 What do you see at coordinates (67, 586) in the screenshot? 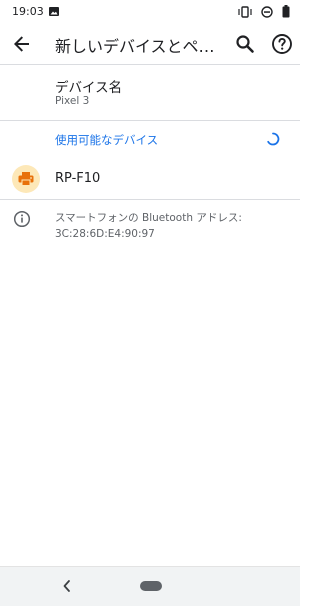
I see `nav-back-icon` at bounding box center [67, 586].